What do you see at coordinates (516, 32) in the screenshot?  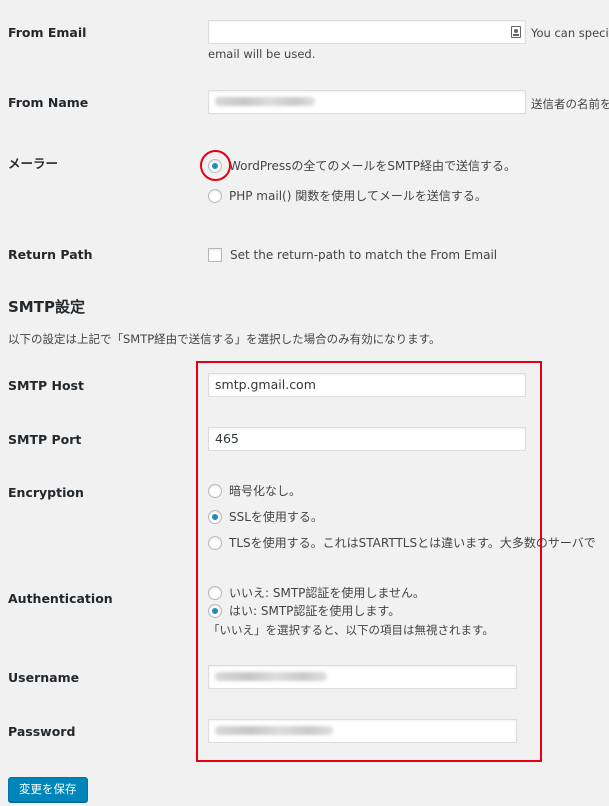 I see `contact-card-icon` at bounding box center [516, 32].